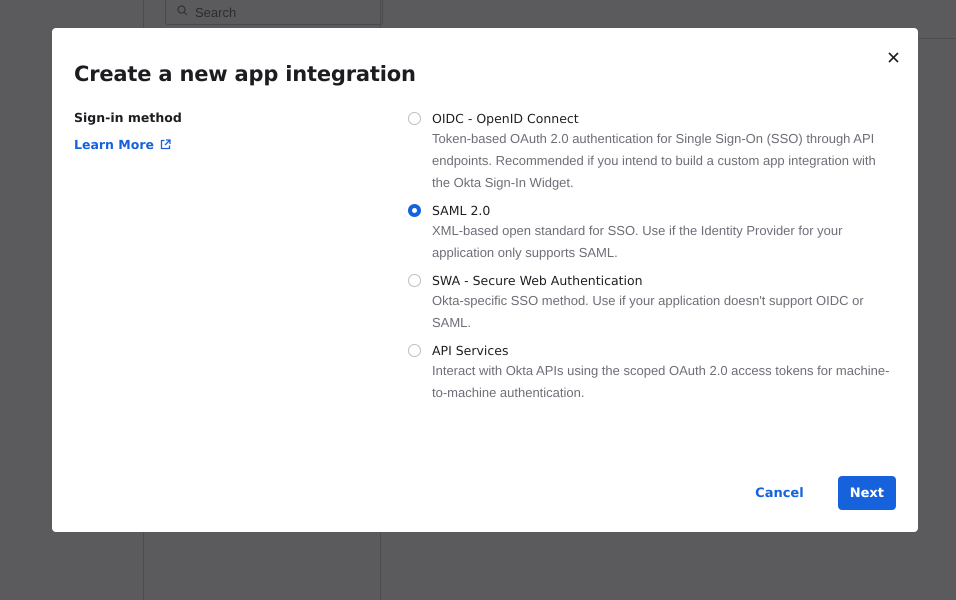 Image resolution: width=956 pixels, height=600 pixels. Describe the element at coordinates (165, 144) in the screenshot. I see `external-link-icon` at that location.